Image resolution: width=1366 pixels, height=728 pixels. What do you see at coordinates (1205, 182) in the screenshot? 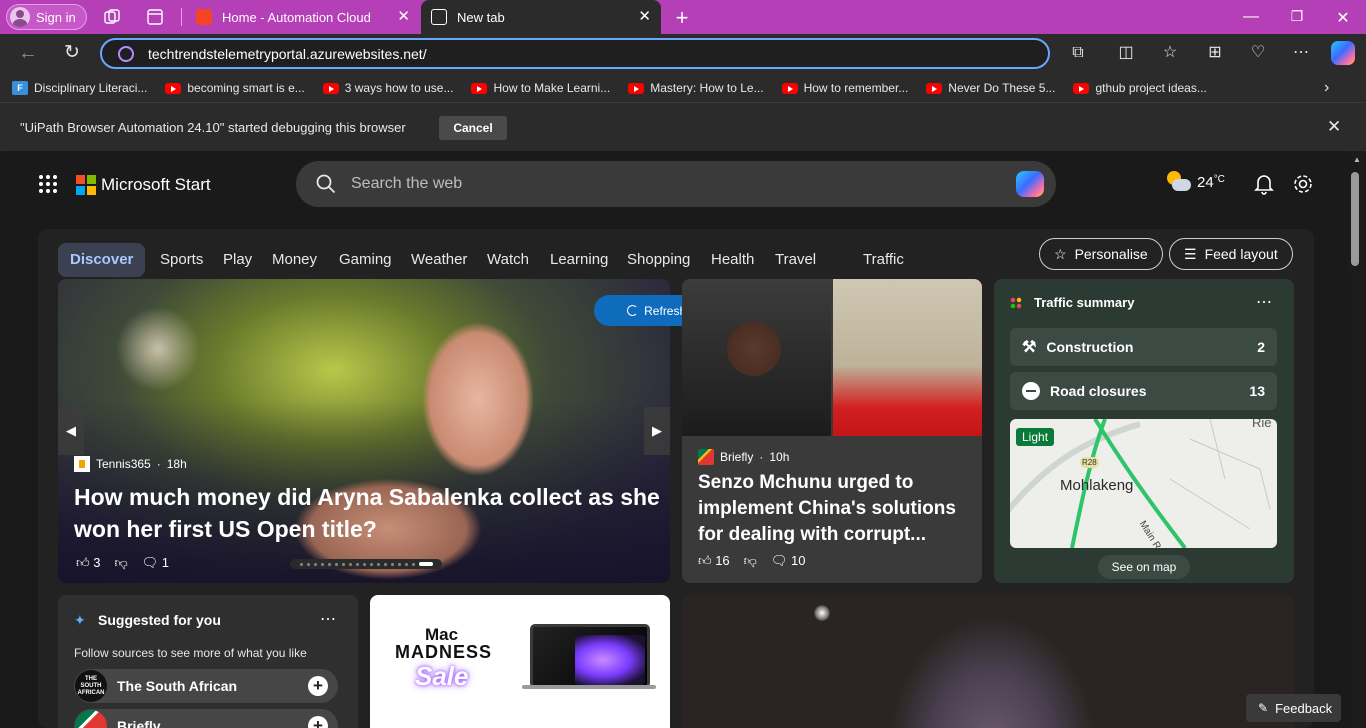
I see `weather-temperature: 24` at bounding box center [1205, 182].